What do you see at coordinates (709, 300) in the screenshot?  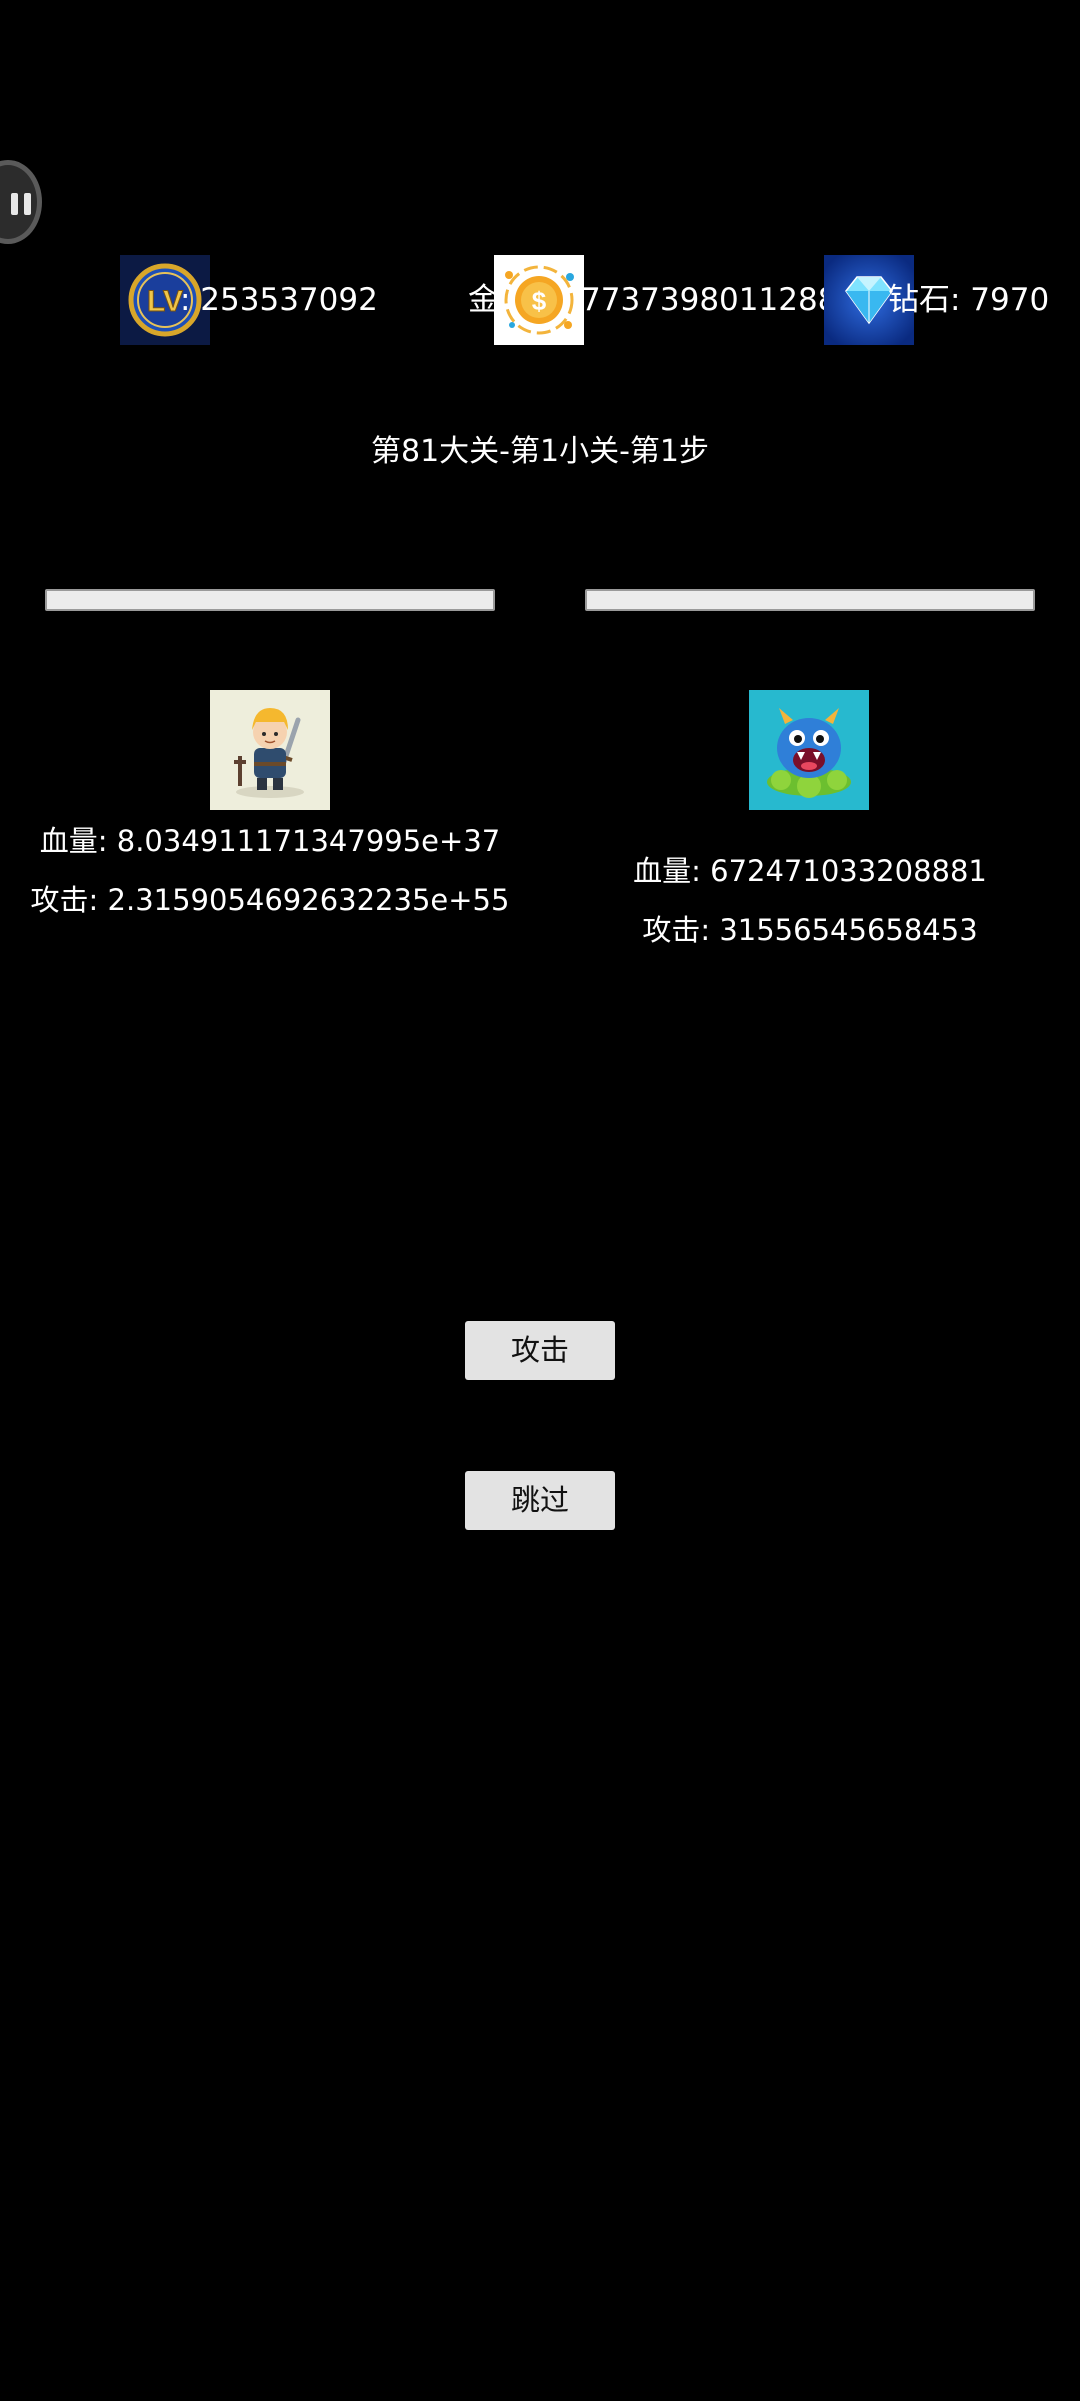 I see `gold-value: 7737398011288` at bounding box center [709, 300].